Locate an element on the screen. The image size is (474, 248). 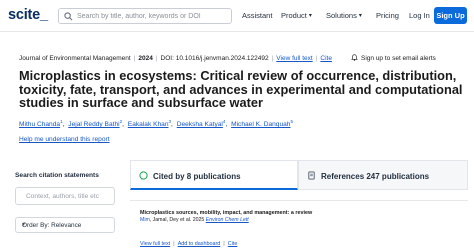
bell-icon is located at coordinates (354, 57).